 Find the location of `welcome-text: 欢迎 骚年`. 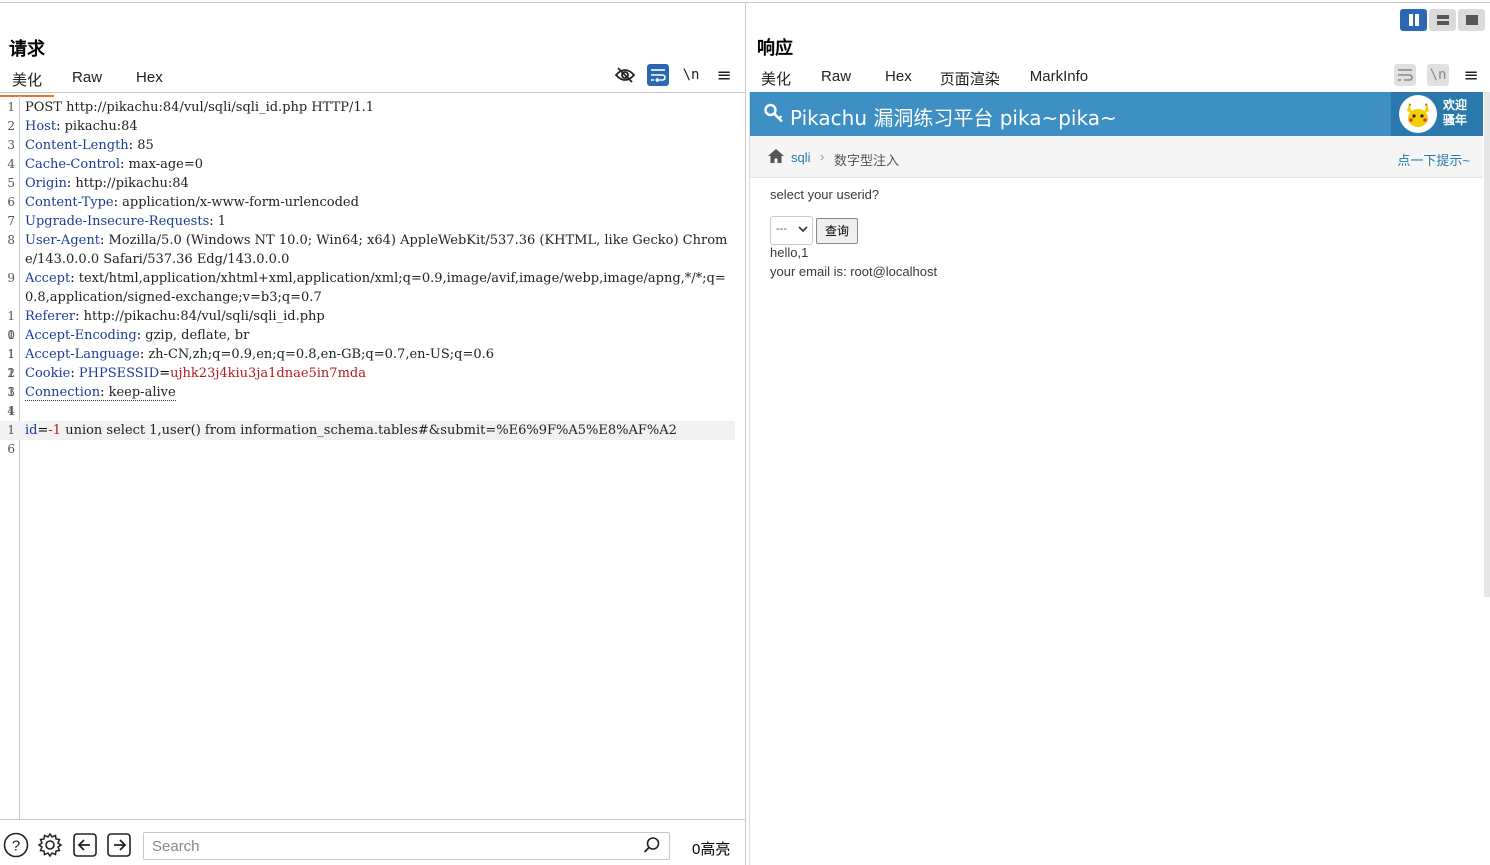

welcome-text: 欢迎 骚年 is located at coordinates (1455, 113).